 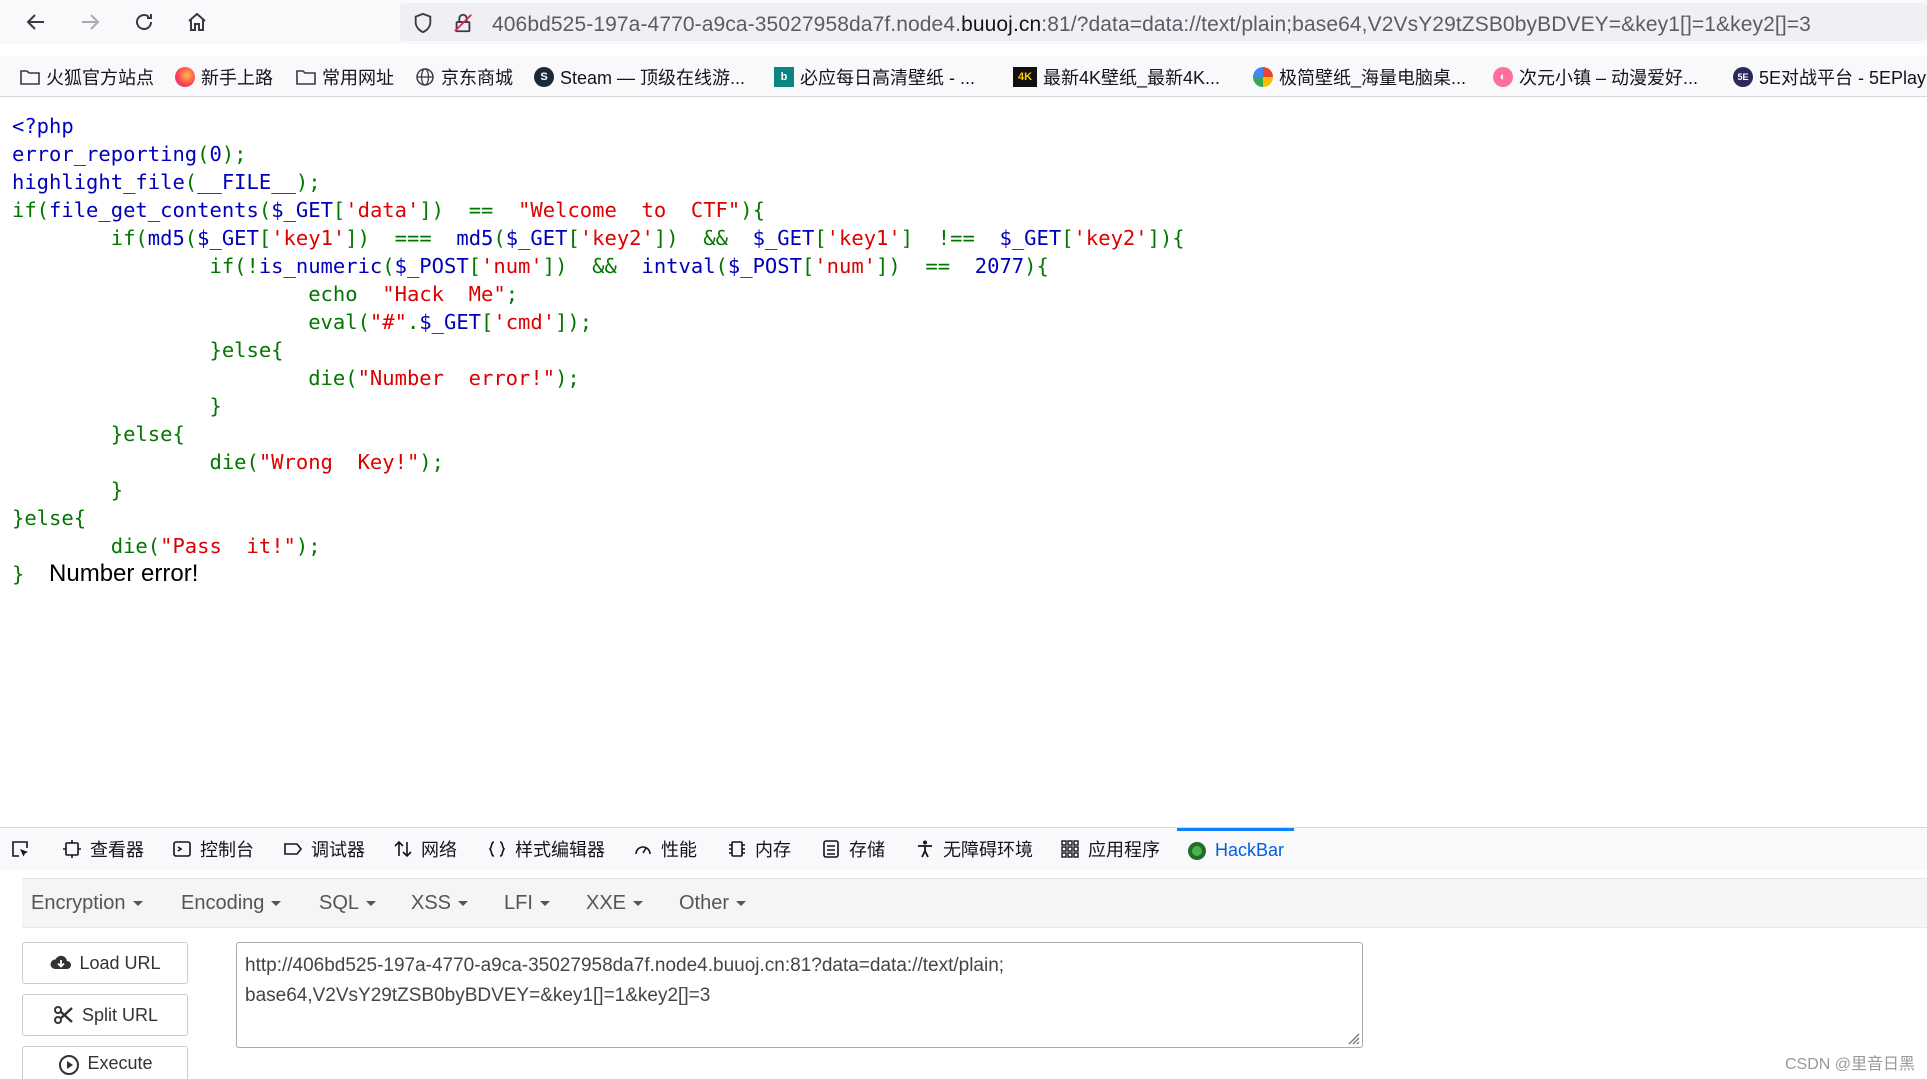 I want to click on tab-hackbar: HackBar, so click(x=1236, y=849).